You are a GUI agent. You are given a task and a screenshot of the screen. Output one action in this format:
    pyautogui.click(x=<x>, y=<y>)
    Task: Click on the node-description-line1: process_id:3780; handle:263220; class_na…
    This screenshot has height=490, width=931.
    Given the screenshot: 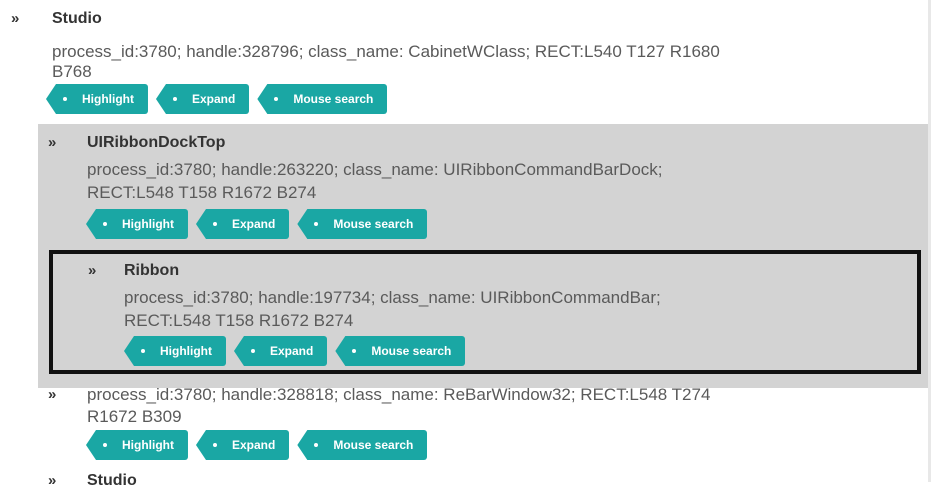 What is the action you would take?
    pyautogui.click(x=375, y=169)
    